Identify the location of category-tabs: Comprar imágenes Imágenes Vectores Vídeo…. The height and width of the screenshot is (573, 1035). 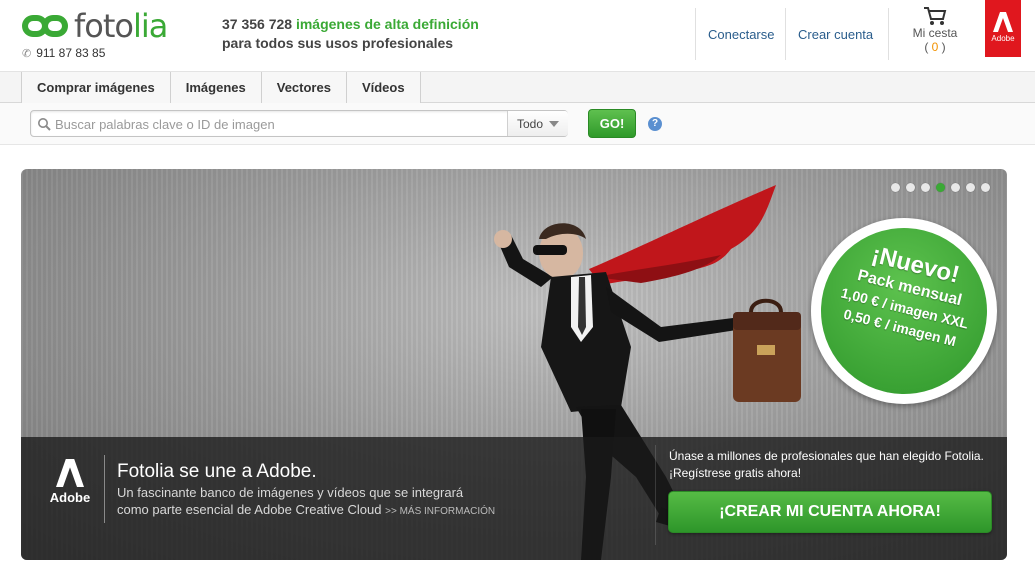
(221, 87).